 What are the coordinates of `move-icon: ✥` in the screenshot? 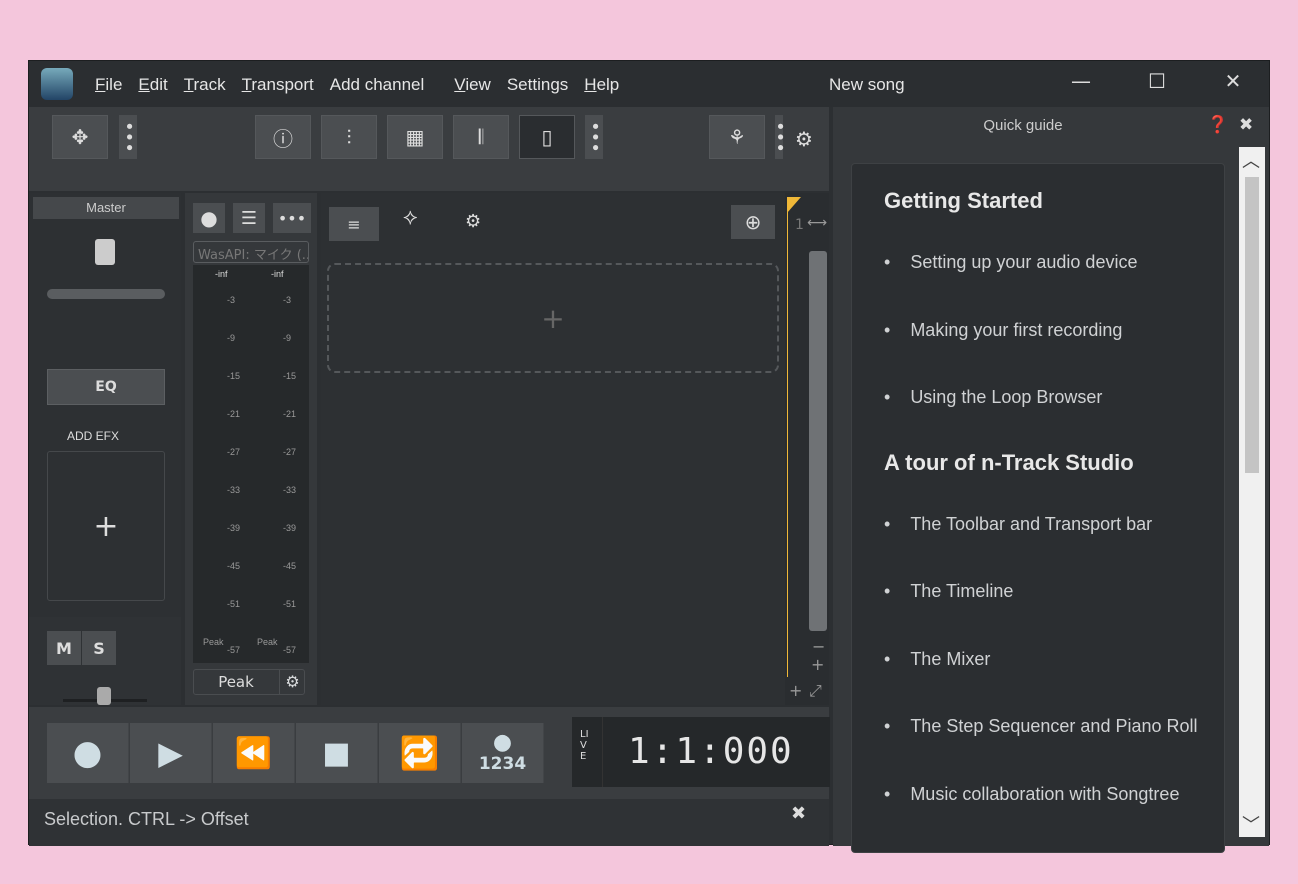 It's located at (80, 137).